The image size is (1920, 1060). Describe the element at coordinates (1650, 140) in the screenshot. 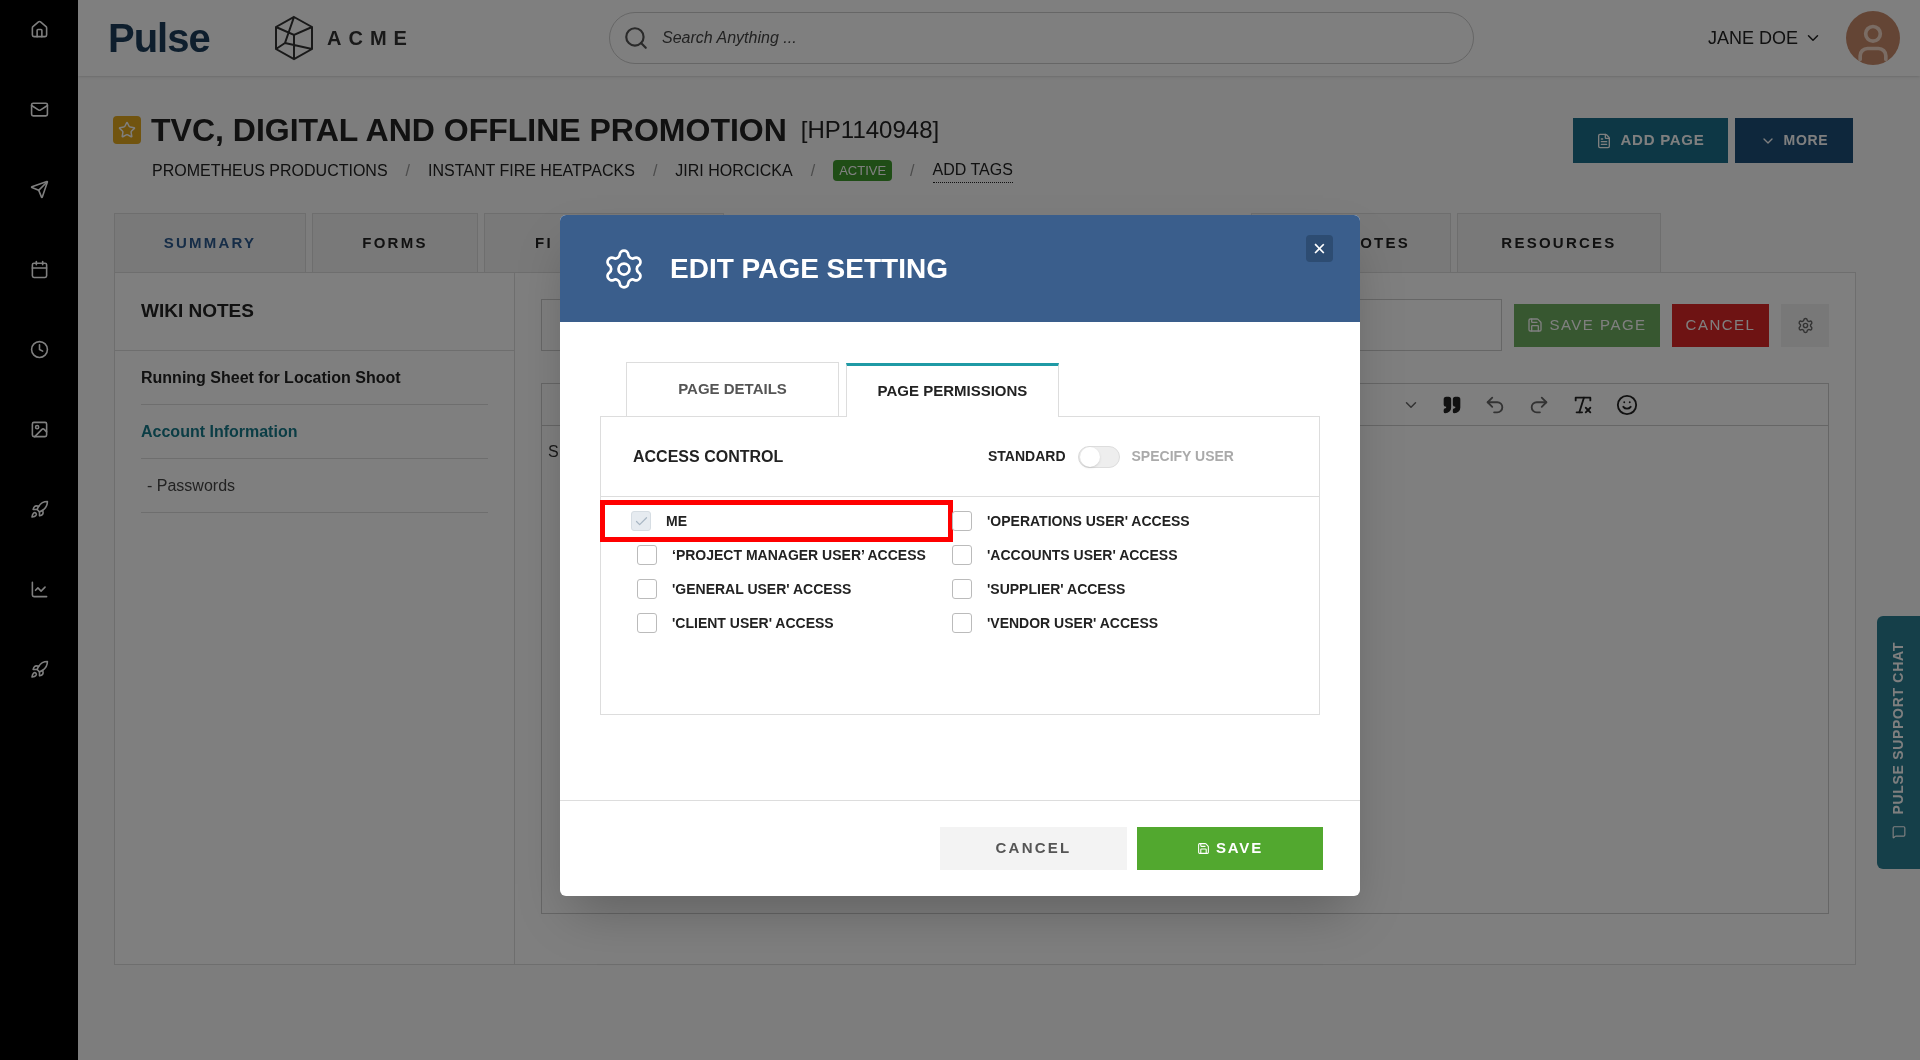

I see `add-page-button: ADD PAGE` at that location.